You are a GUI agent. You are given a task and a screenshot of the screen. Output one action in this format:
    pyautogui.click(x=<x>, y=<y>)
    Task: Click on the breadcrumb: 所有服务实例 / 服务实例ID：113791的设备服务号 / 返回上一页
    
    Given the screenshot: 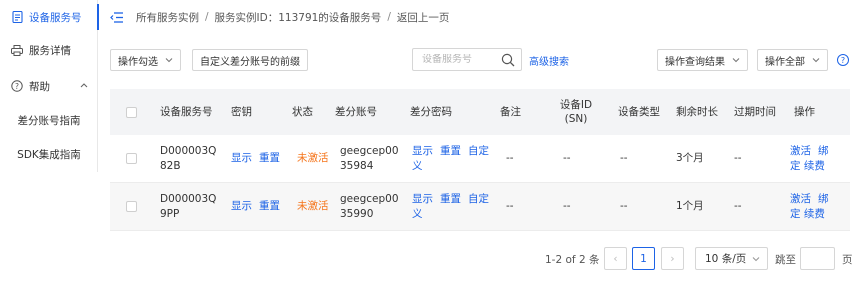 What is the action you would take?
    pyautogui.click(x=279, y=17)
    